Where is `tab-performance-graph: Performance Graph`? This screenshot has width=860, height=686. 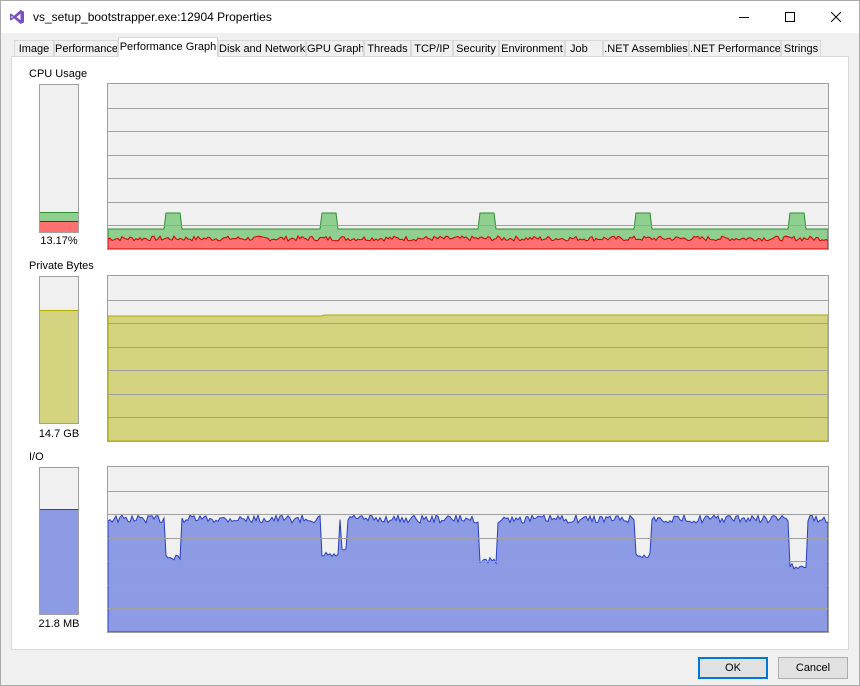 tab-performance-graph: Performance Graph is located at coordinates (168, 47).